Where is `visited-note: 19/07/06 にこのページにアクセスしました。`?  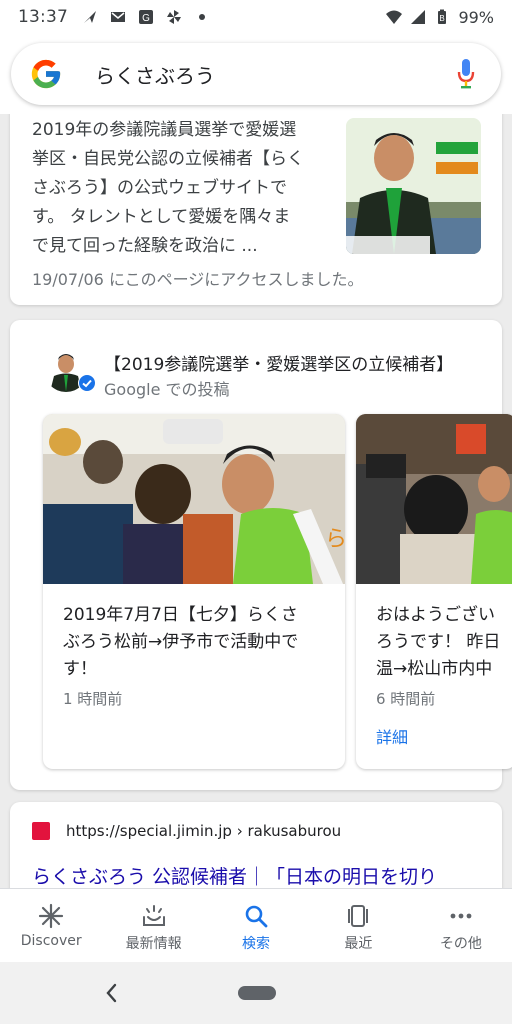 visited-note: 19/07/06 にこのページにアクセスしました。 is located at coordinates (198, 279).